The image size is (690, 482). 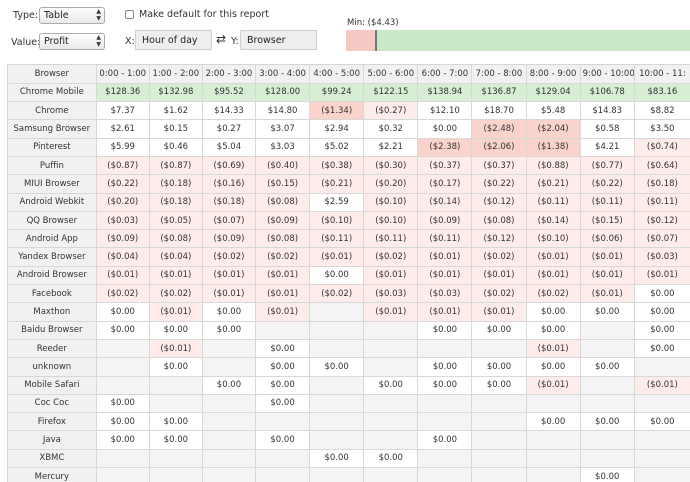 What do you see at coordinates (337, 166) in the screenshot?
I see `table-cell: ($0.38)` at bounding box center [337, 166].